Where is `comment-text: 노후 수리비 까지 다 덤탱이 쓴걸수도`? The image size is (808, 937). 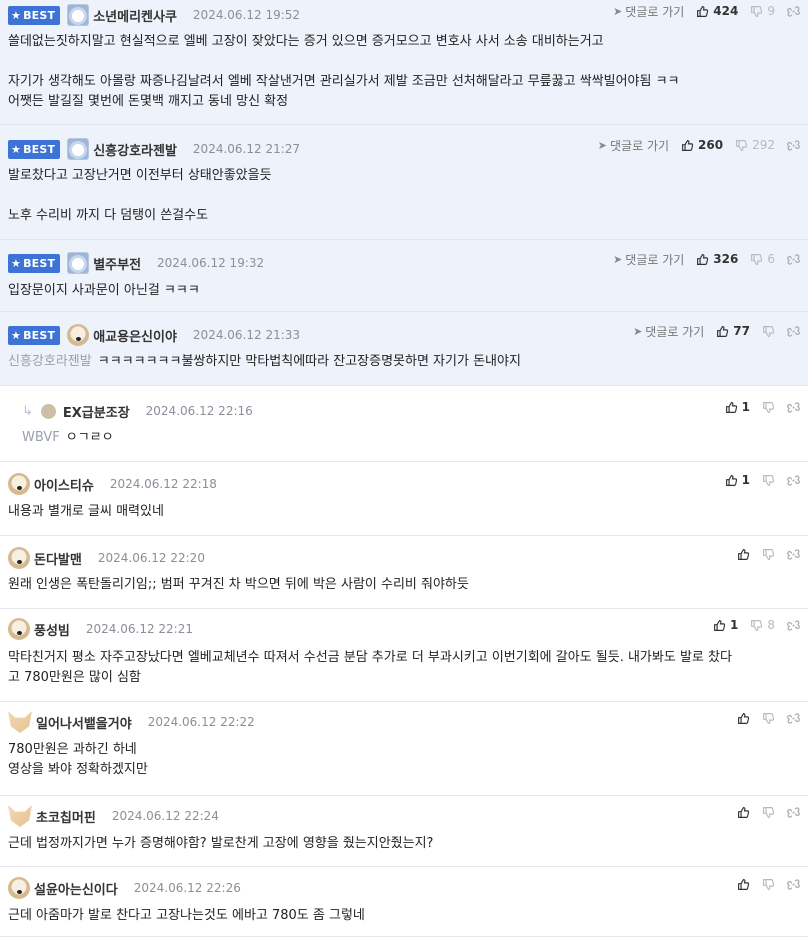 comment-text: 노후 수리비 까지 다 덤탱이 쓴걸수도 is located at coordinates (108, 215).